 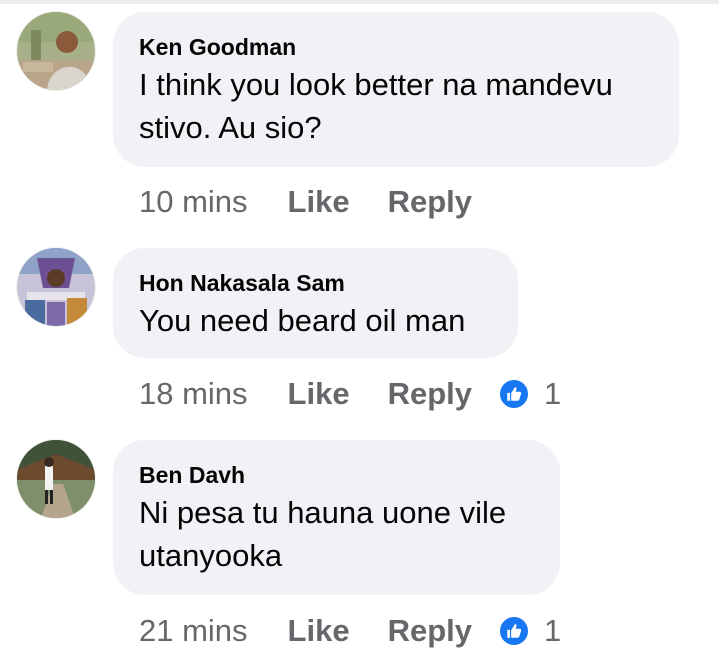 What do you see at coordinates (376, 84) in the screenshot?
I see `comment-text-line: I think you look better na mandevu` at bounding box center [376, 84].